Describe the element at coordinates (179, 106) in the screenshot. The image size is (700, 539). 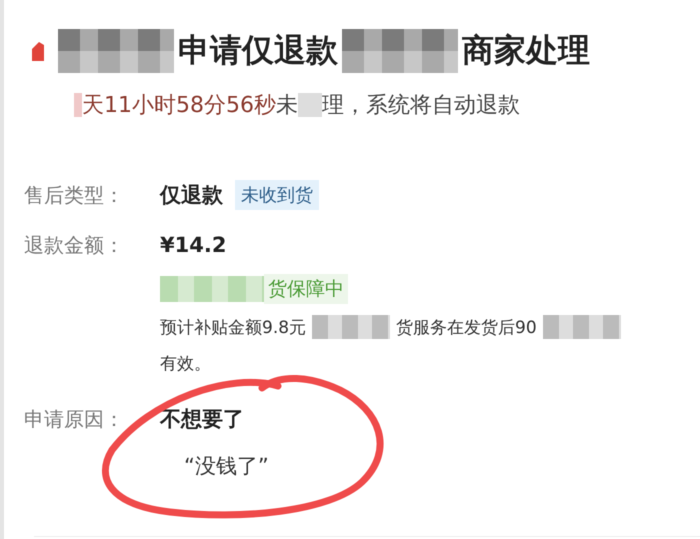
I see `countdown-text: 天11小时58分56秒` at that location.